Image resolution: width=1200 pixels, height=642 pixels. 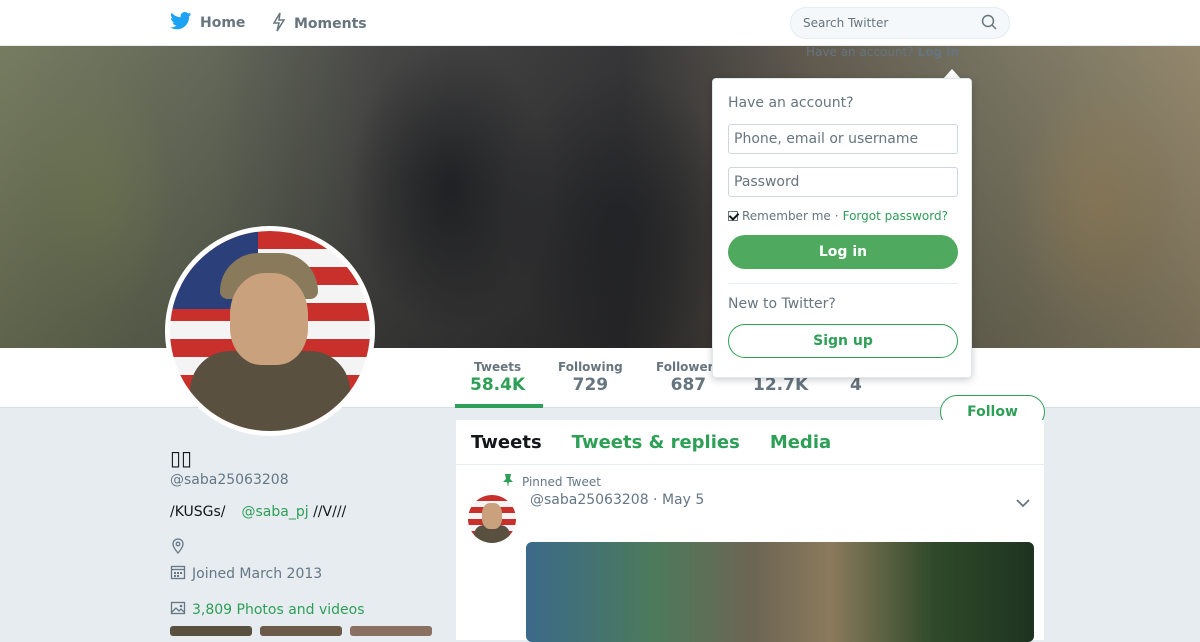 What do you see at coordinates (279, 24) in the screenshot?
I see `lightning-icon` at bounding box center [279, 24].